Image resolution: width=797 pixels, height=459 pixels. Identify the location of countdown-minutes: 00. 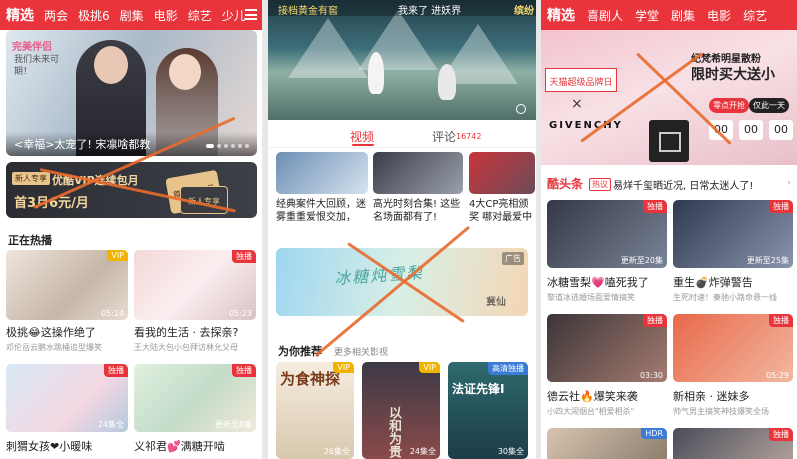
(751, 130).